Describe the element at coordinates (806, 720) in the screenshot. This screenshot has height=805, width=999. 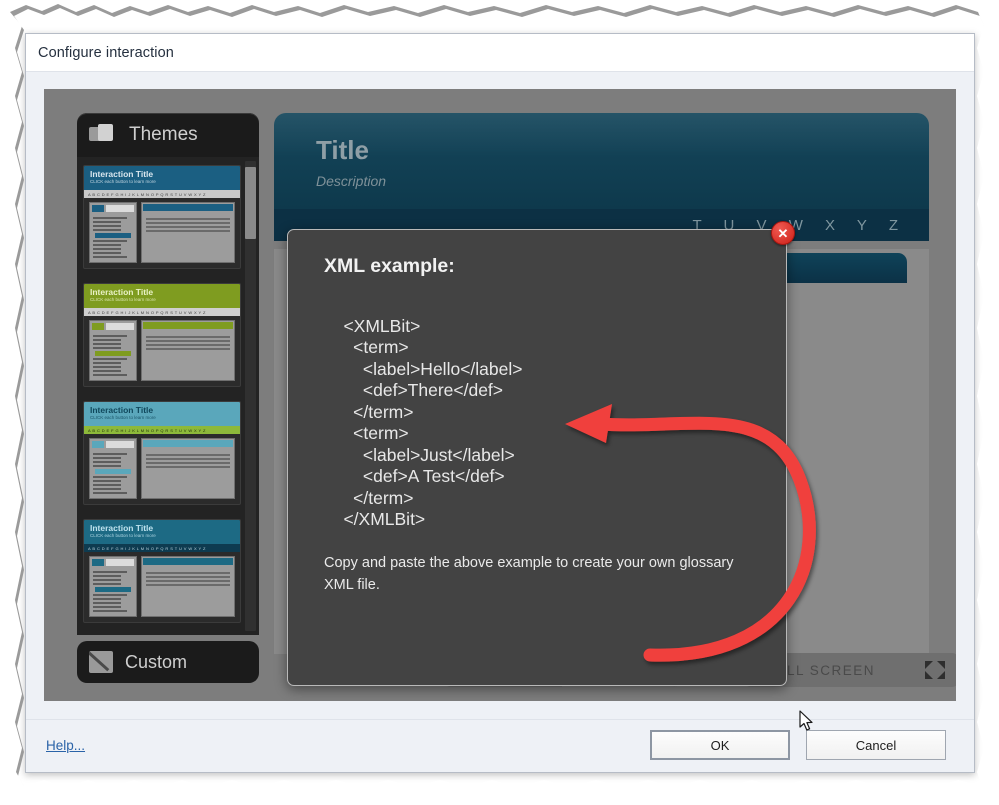
I see `mouse-cursor` at that location.